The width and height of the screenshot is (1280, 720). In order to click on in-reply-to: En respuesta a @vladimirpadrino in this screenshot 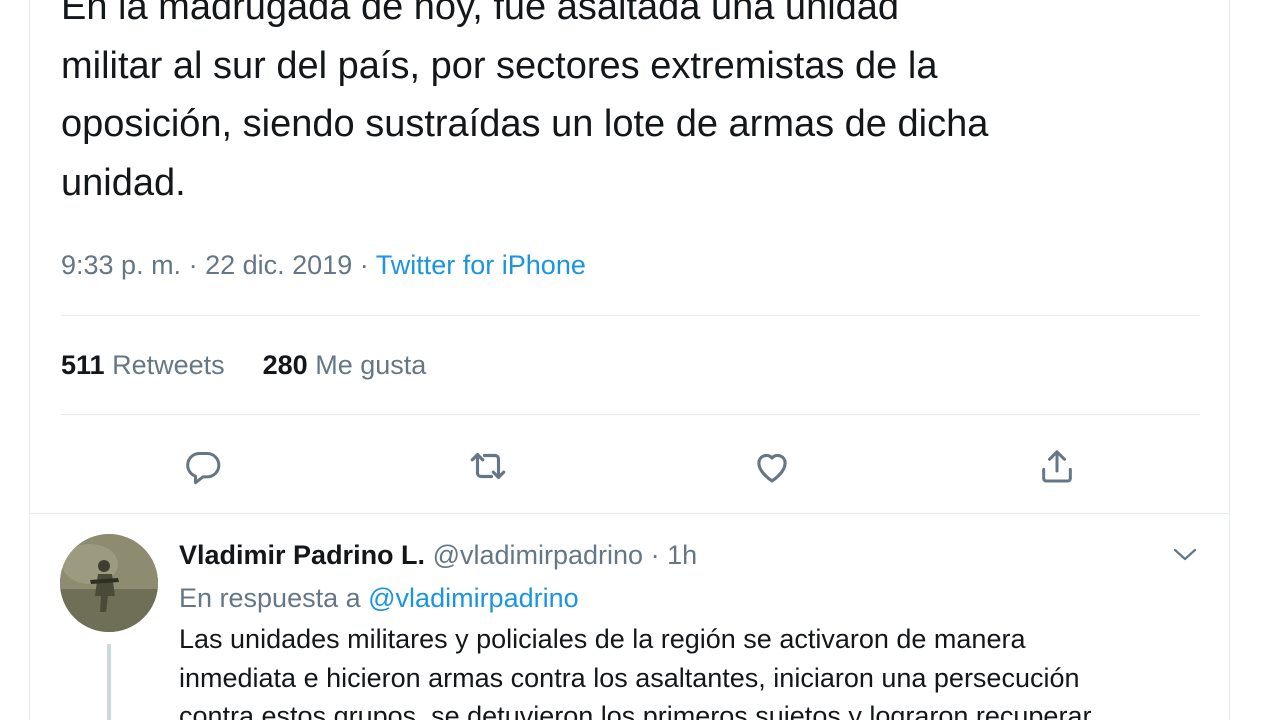, I will do `click(379, 598)`.